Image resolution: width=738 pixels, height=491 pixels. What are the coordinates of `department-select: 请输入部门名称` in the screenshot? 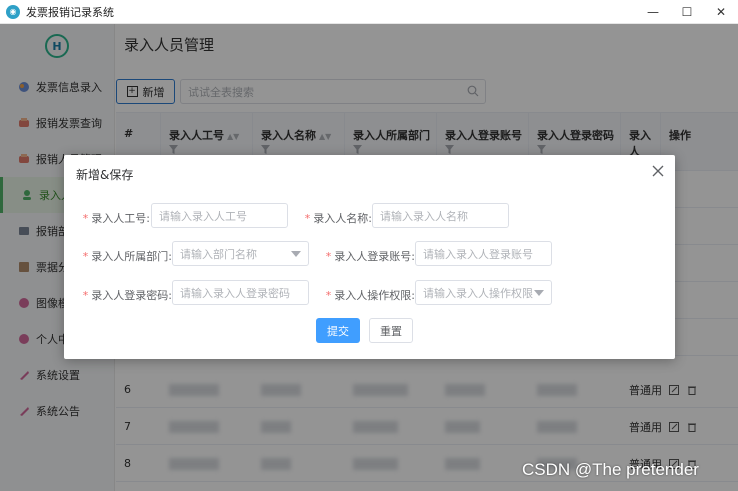 It's located at (240, 253).